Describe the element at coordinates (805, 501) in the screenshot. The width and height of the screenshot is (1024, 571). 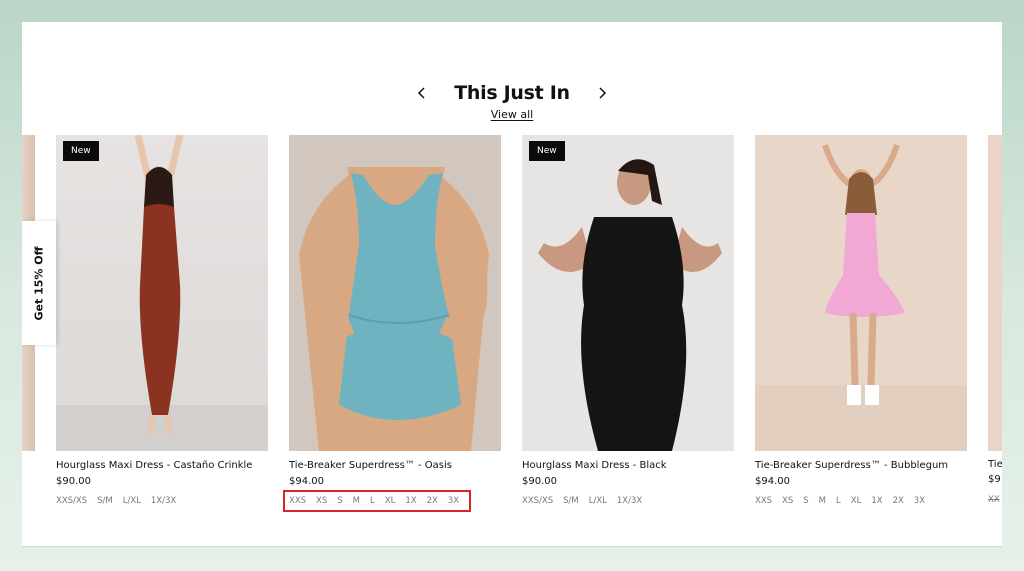
I see `size-option: S` at that location.